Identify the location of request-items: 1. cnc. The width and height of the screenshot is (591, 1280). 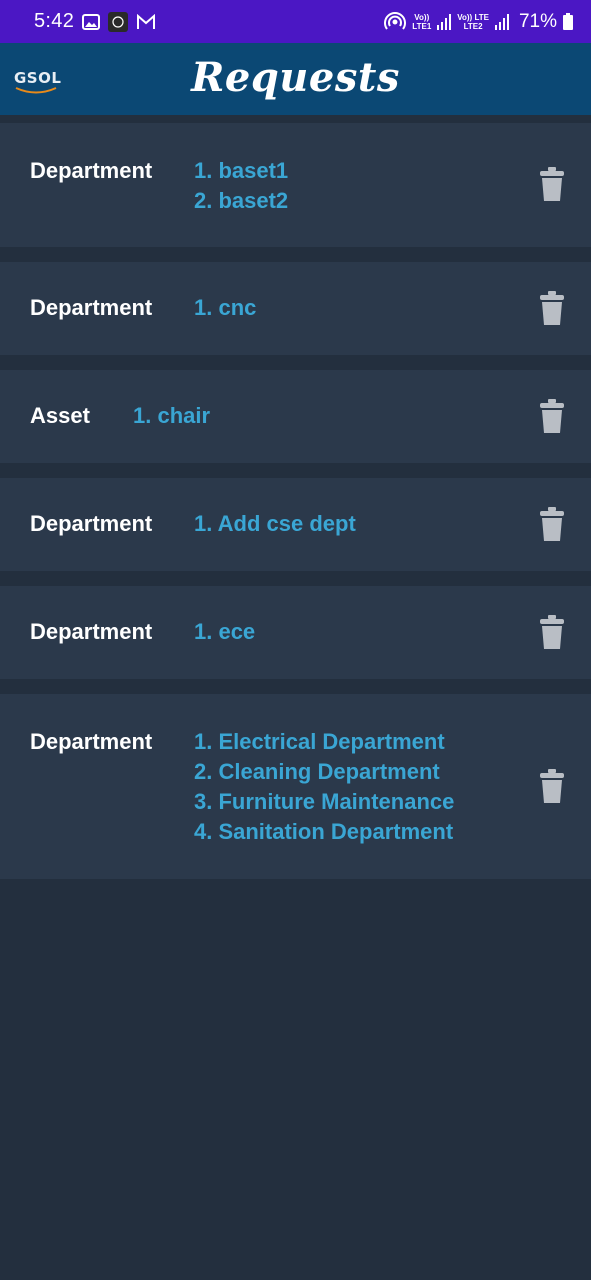
(225, 308).